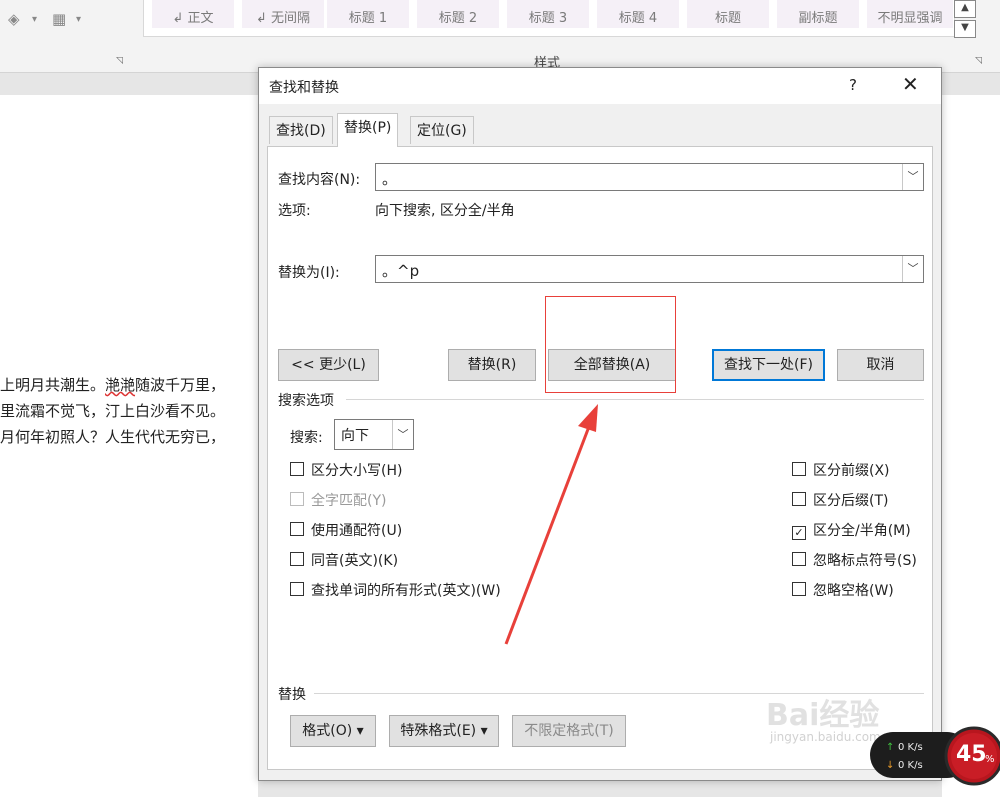 The image size is (1000, 797). Describe the element at coordinates (971, 754) in the screenshot. I see `usage-percent: 45` at that location.